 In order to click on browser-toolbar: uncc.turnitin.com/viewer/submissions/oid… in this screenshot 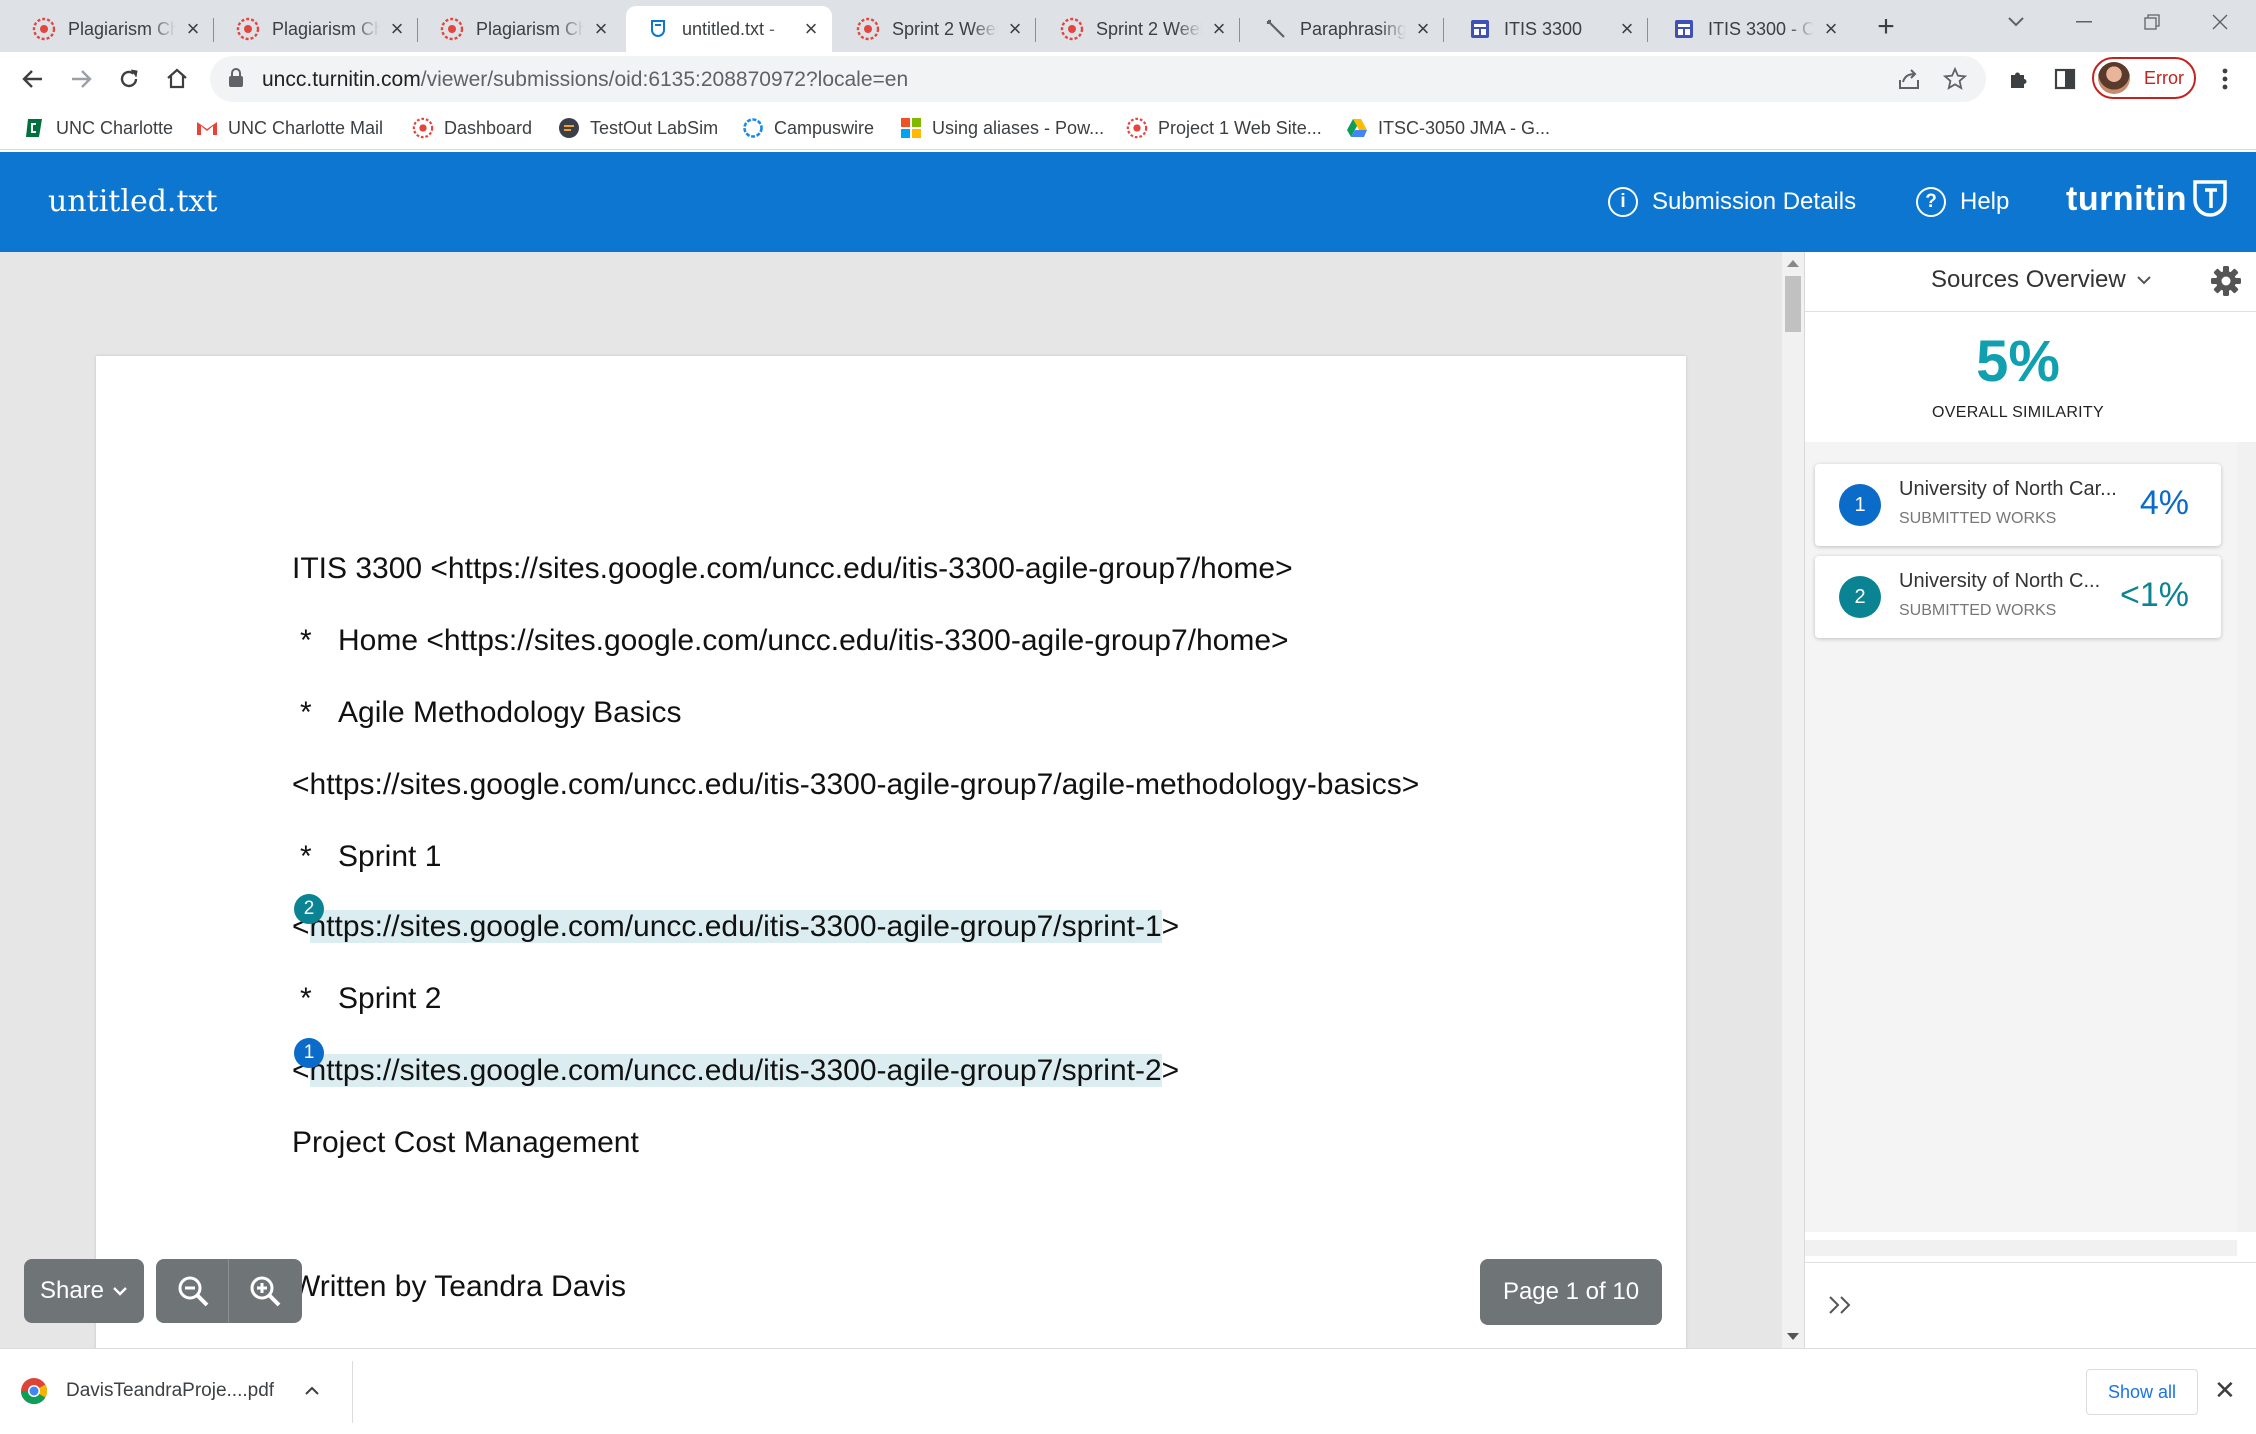, I will do `click(1128, 79)`.